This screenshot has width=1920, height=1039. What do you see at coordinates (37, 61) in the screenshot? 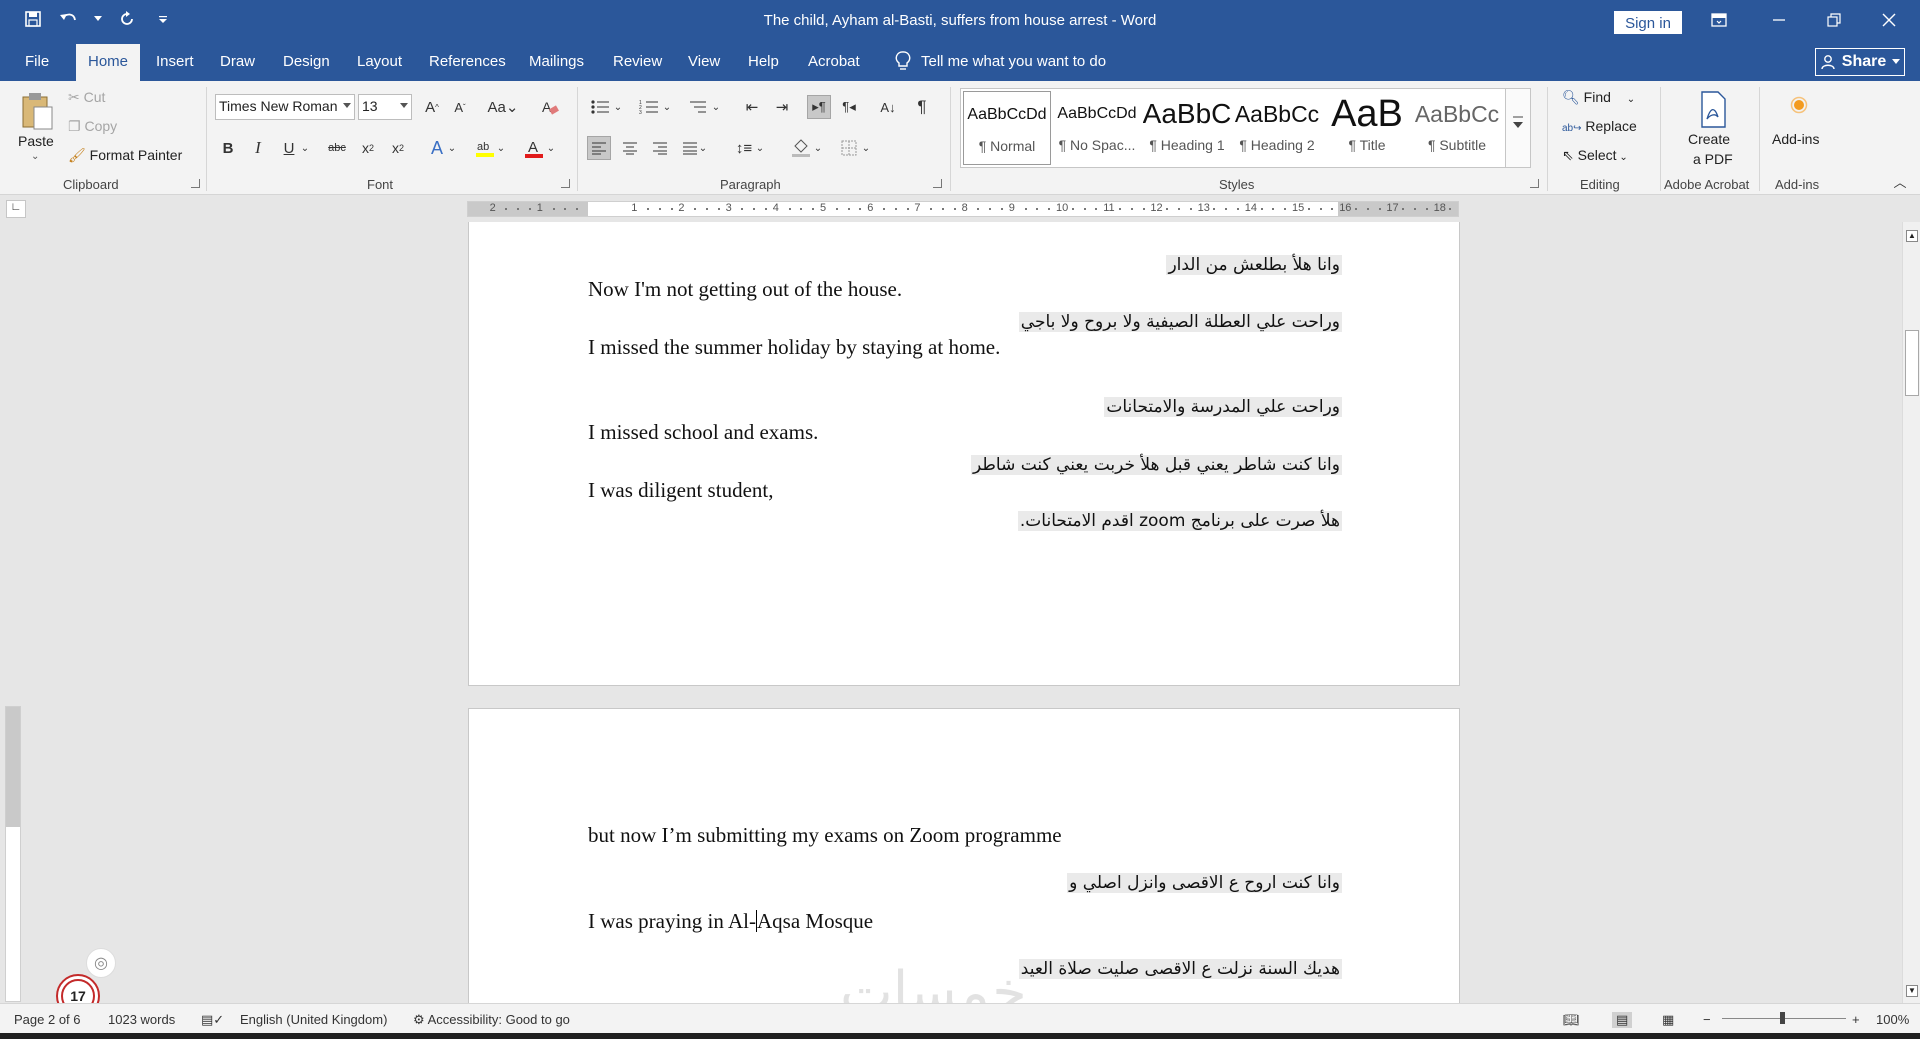
I see `tab-file: File` at bounding box center [37, 61].